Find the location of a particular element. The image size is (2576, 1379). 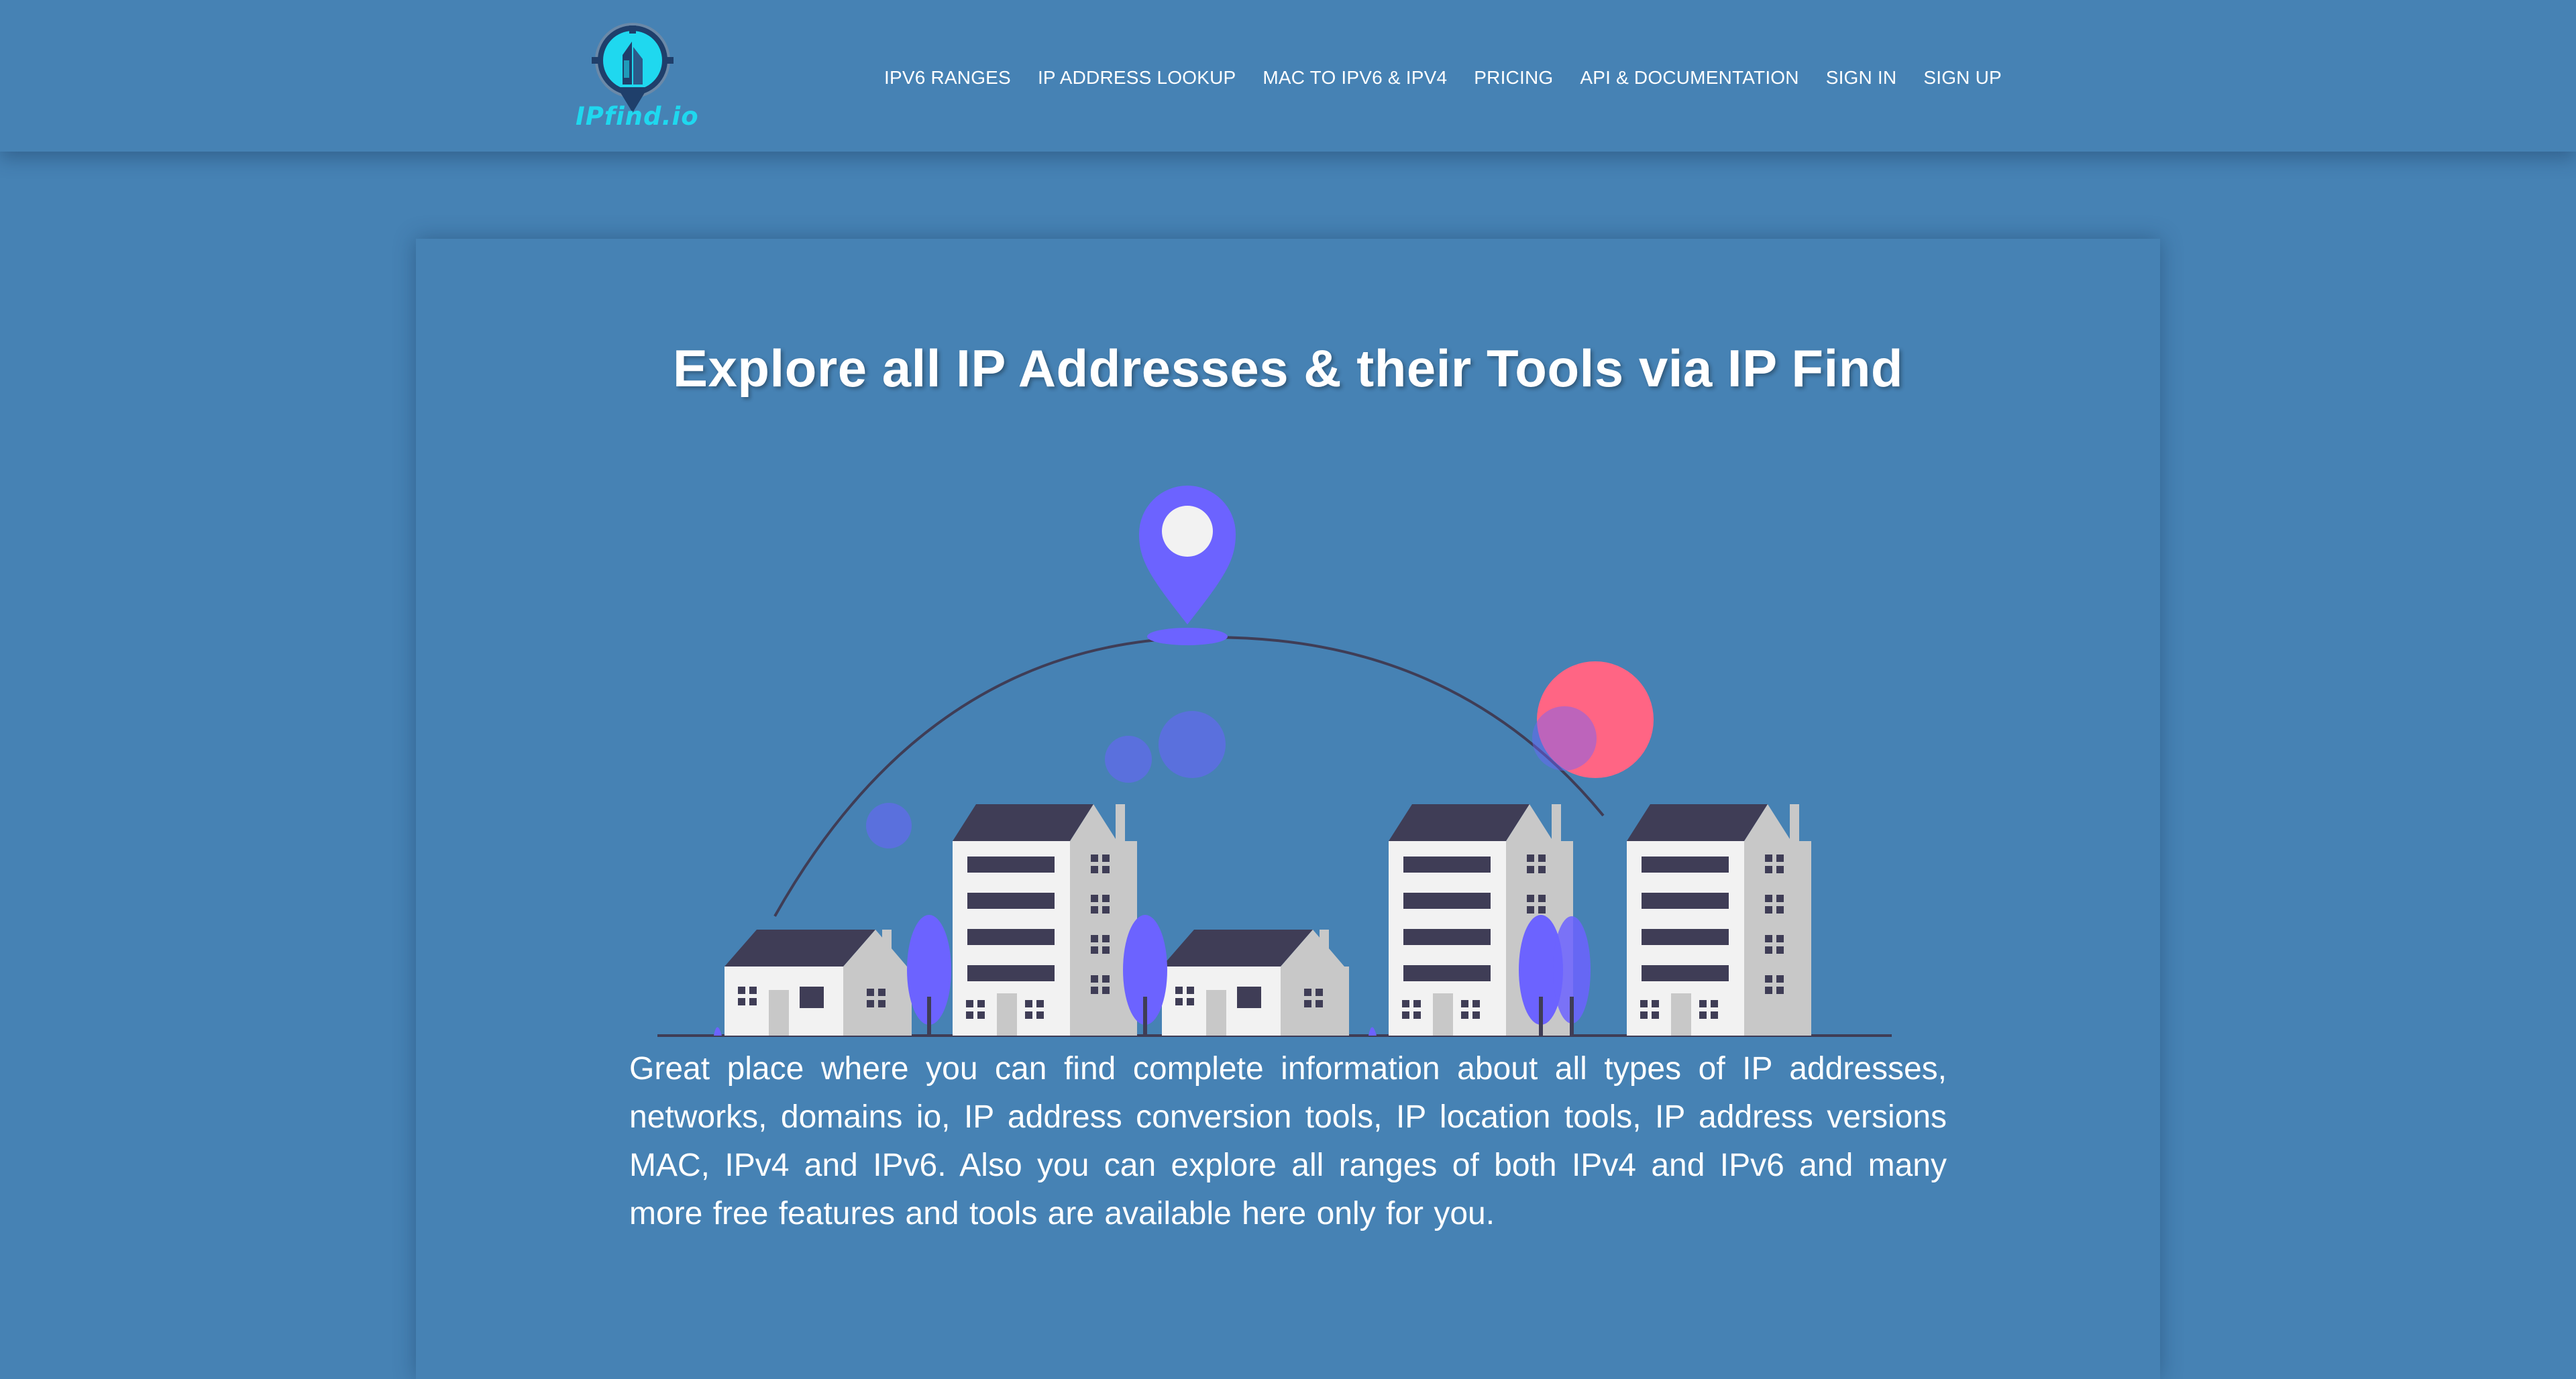

site-logo: IPfind.io is located at coordinates (637, 77).